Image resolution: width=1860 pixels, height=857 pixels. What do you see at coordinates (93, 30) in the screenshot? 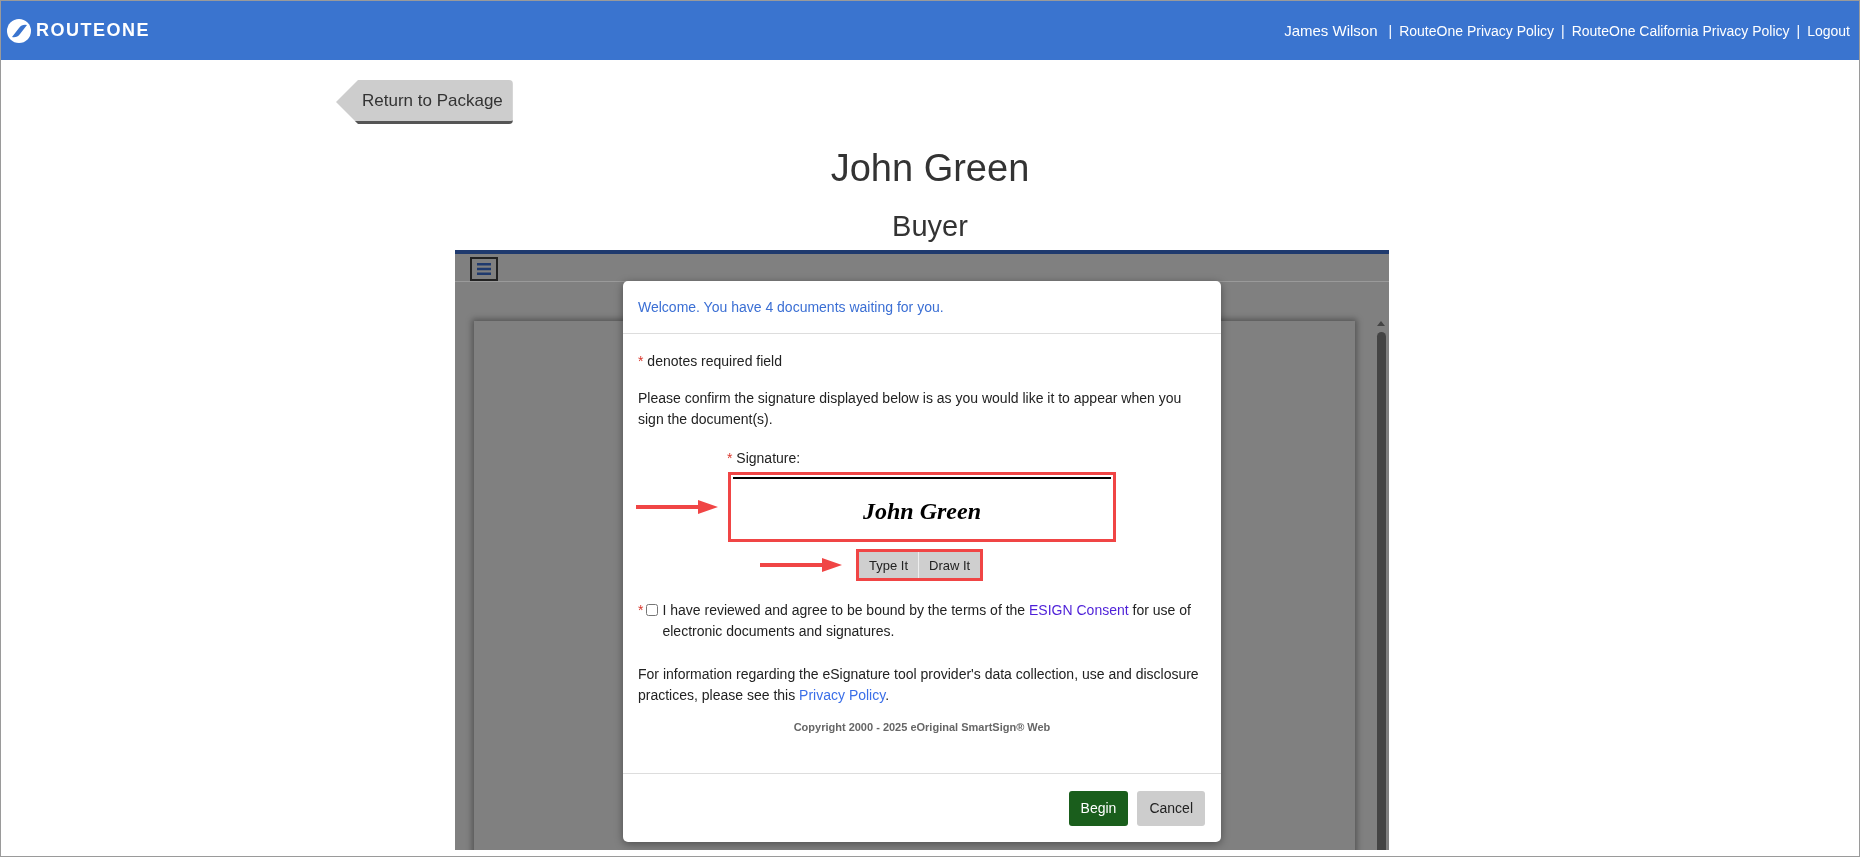
I see `logo-text: ROUTEONE` at bounding box center [93, 30].